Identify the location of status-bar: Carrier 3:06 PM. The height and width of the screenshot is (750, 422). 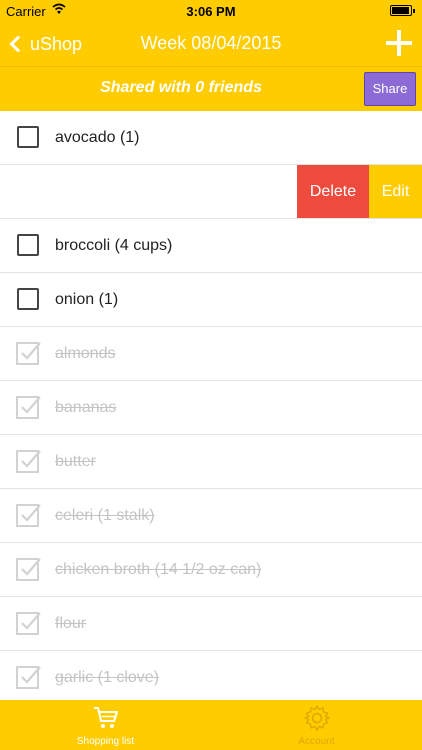
(211, 11).